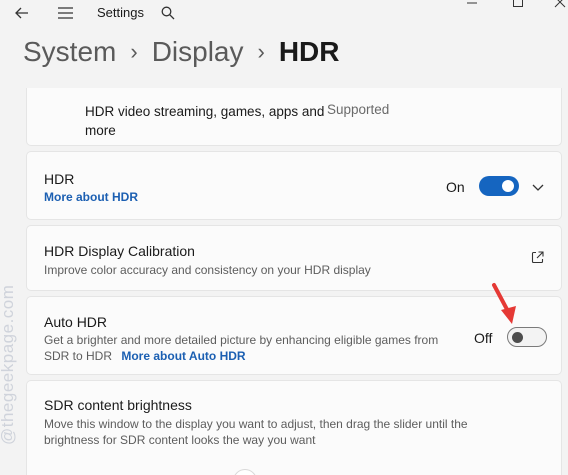 This screenshot has width=568, height=475. Describe the element at coordinates (483, 338) in the screenshot. I see `auto-hdr-state-label: Off` at that location.